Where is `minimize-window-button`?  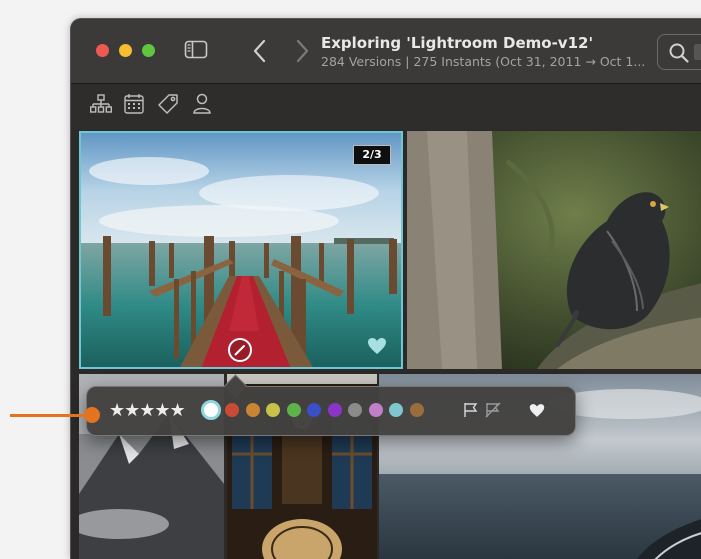 minimize-window-button is located at coordinates (125, 50).